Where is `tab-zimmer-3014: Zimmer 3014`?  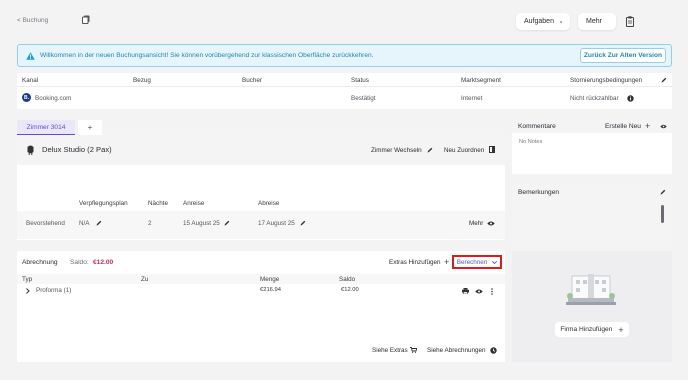
tab-zimmer-3014: Zimmer 3014 is located at coordinates (46, 127).